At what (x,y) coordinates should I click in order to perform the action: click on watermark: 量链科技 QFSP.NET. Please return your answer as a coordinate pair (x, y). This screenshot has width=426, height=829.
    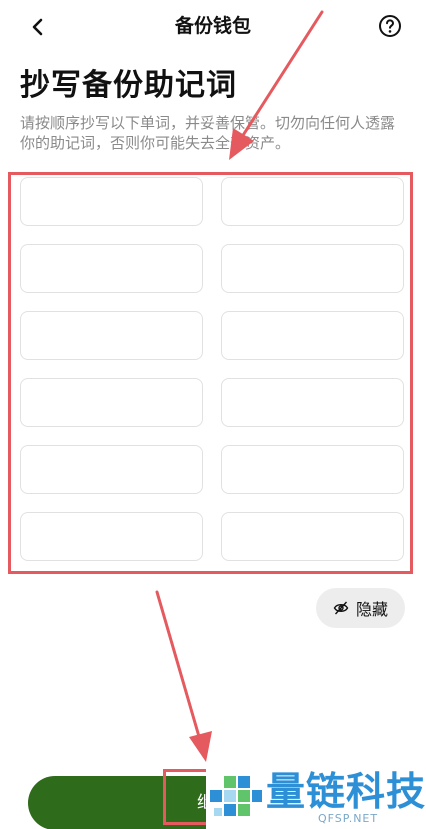
    Looking at the image, I should click on (316, 797).